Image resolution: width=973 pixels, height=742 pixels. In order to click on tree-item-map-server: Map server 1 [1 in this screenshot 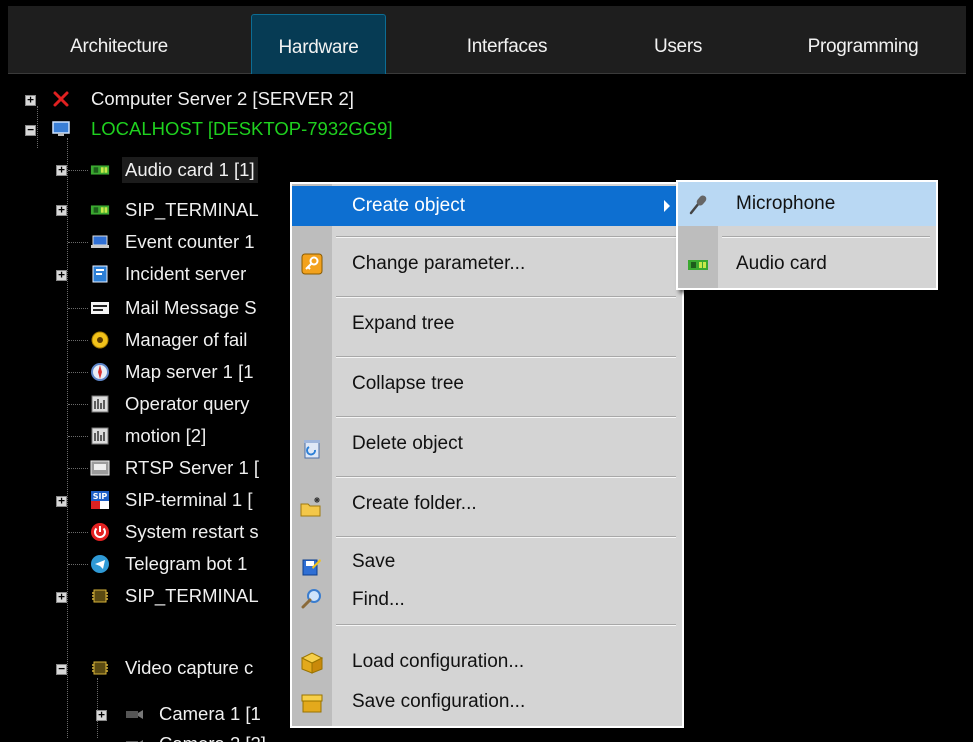, I will do `click(189, 372)`.